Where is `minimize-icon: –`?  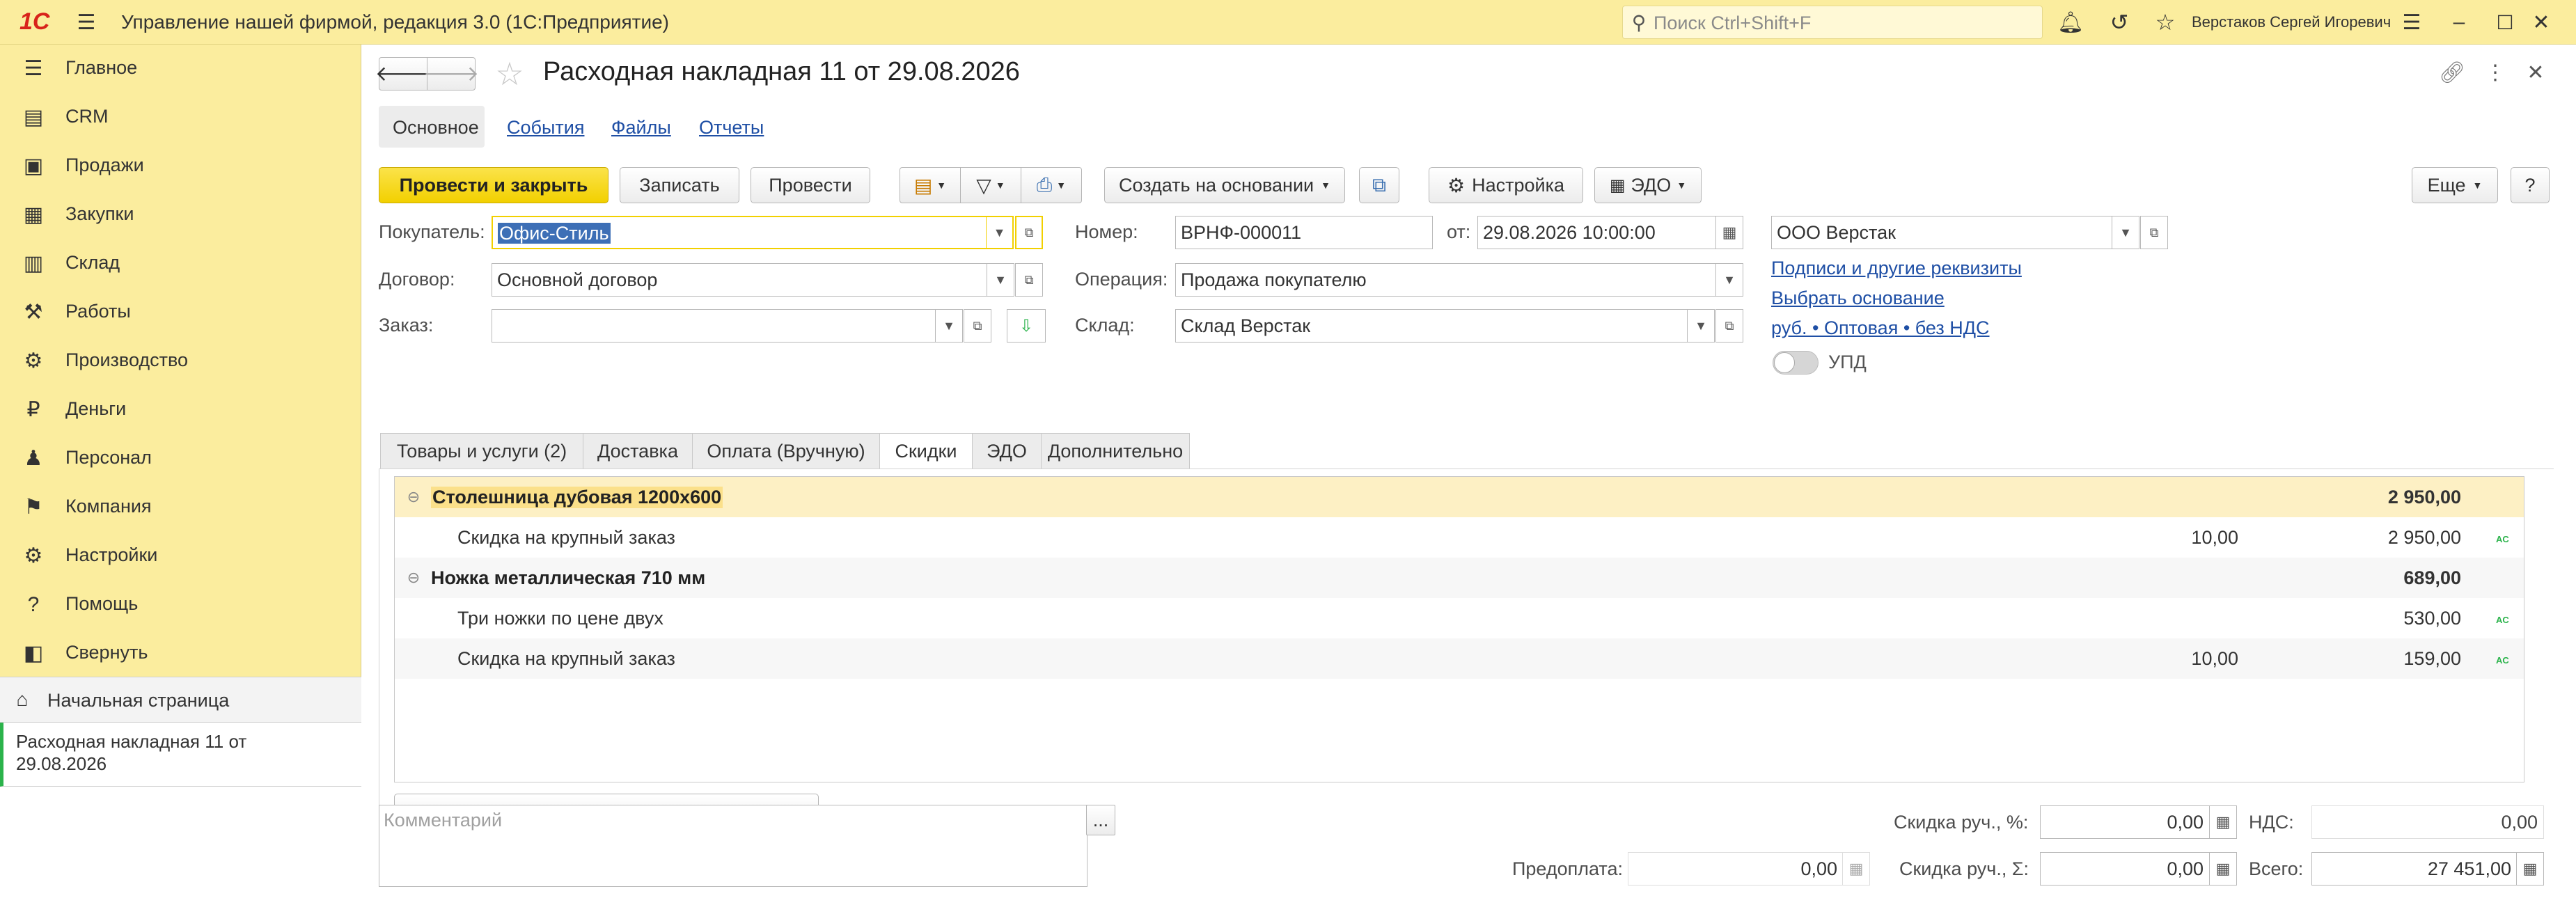 minimize-icon: – is located at coordinates (2459, 22).